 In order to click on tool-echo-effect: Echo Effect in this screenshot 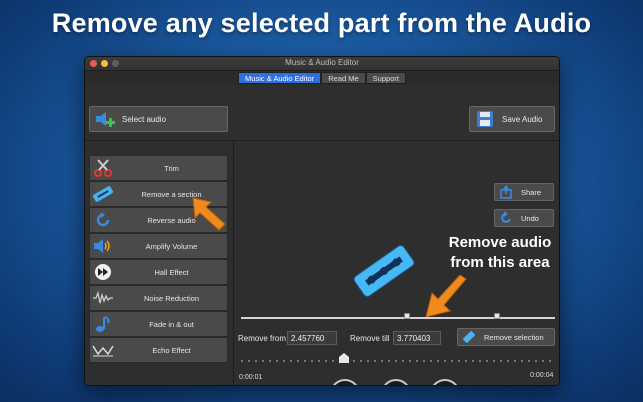, I will do `click(158, 350)`.